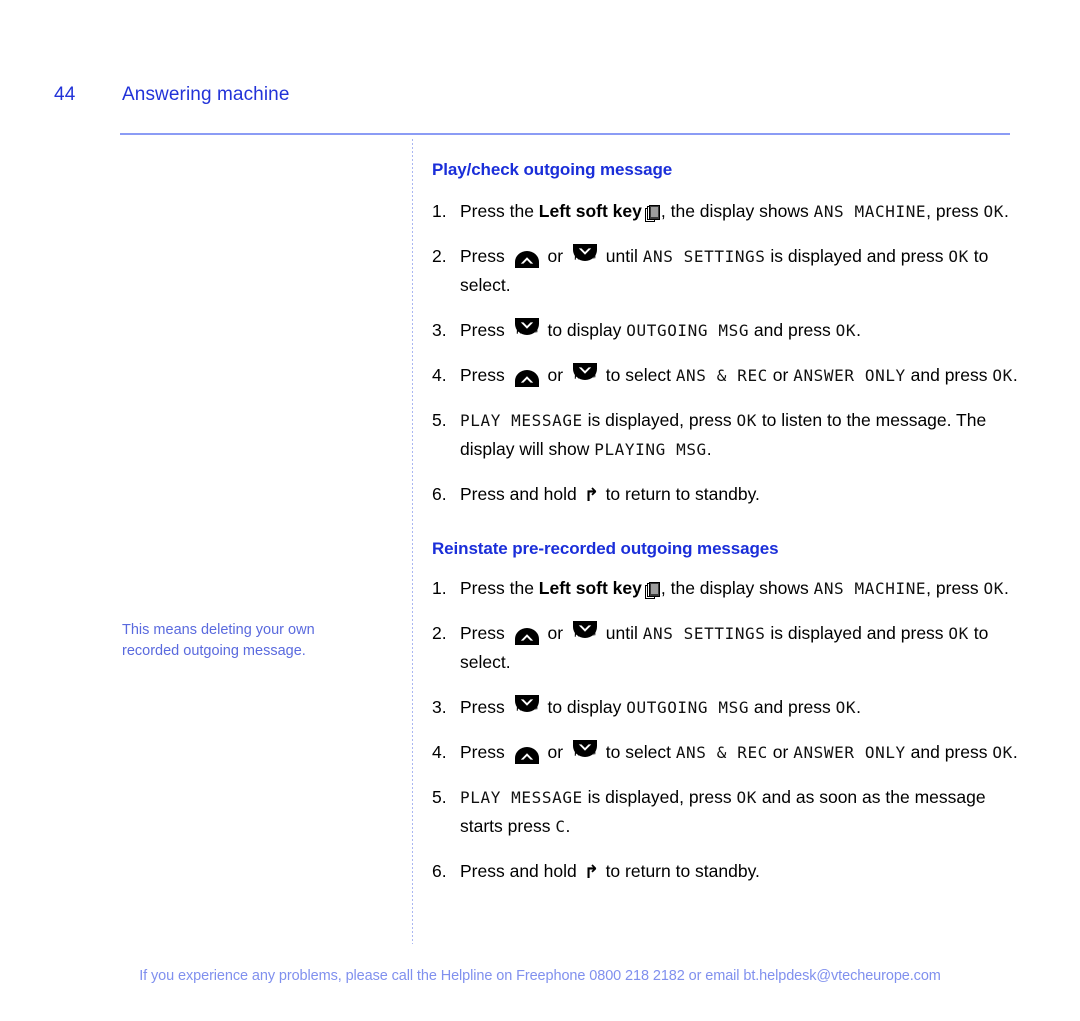  I want to click on page-title: Answering machine, so click(206, 94).